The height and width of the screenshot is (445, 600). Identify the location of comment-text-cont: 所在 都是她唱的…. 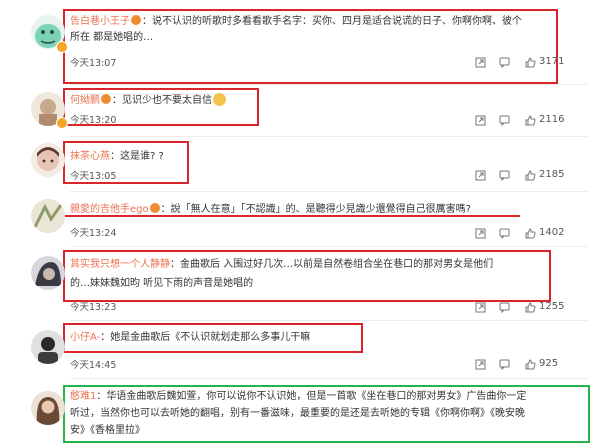
(112, 37).